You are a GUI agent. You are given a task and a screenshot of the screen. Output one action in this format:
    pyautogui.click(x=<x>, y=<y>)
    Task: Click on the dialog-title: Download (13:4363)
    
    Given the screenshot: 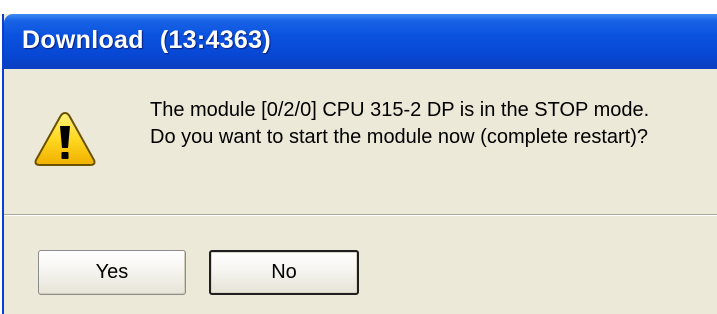 What is the action you would take?
    pyautogui.click(x=146, y=40)
    